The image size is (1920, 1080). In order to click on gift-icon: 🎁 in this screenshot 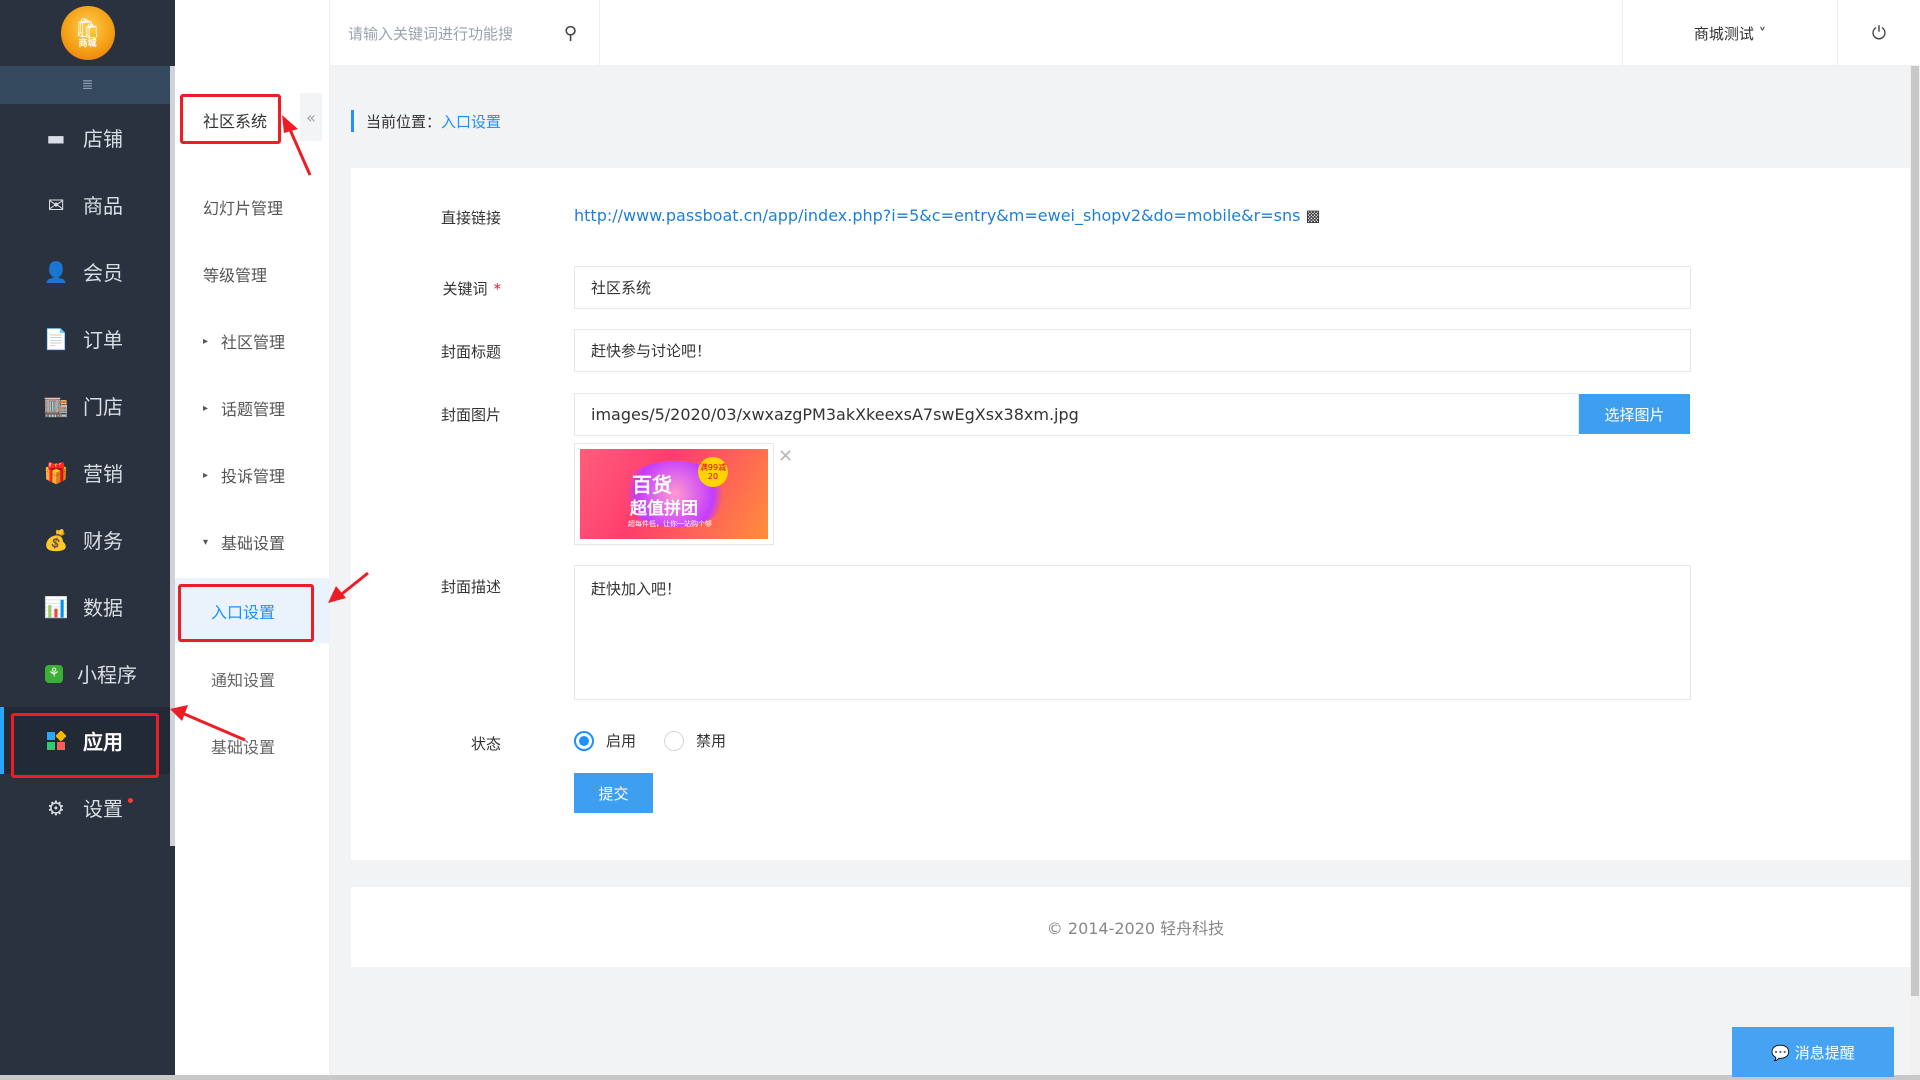, I will do `click(56, 472)`.